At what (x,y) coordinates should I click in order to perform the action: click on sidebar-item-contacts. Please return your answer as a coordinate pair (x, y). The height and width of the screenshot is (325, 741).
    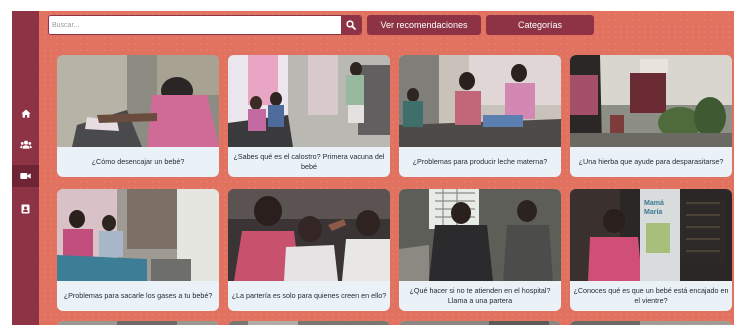
    Looking at the image, I should click on (25, 209).